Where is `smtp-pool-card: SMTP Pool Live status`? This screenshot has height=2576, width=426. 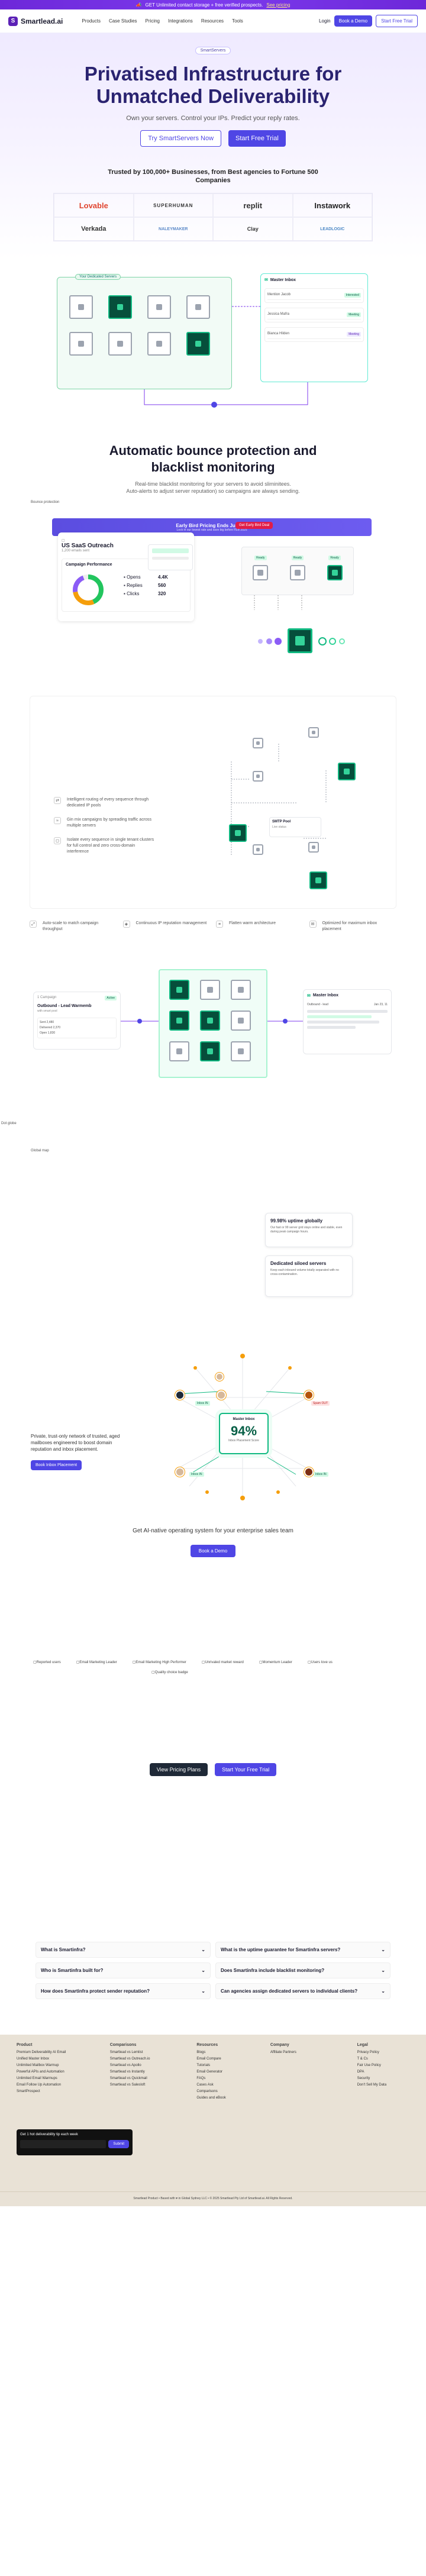 smtp-pool-card: SMTP Pool Live status is located at coordinates (295, 827).